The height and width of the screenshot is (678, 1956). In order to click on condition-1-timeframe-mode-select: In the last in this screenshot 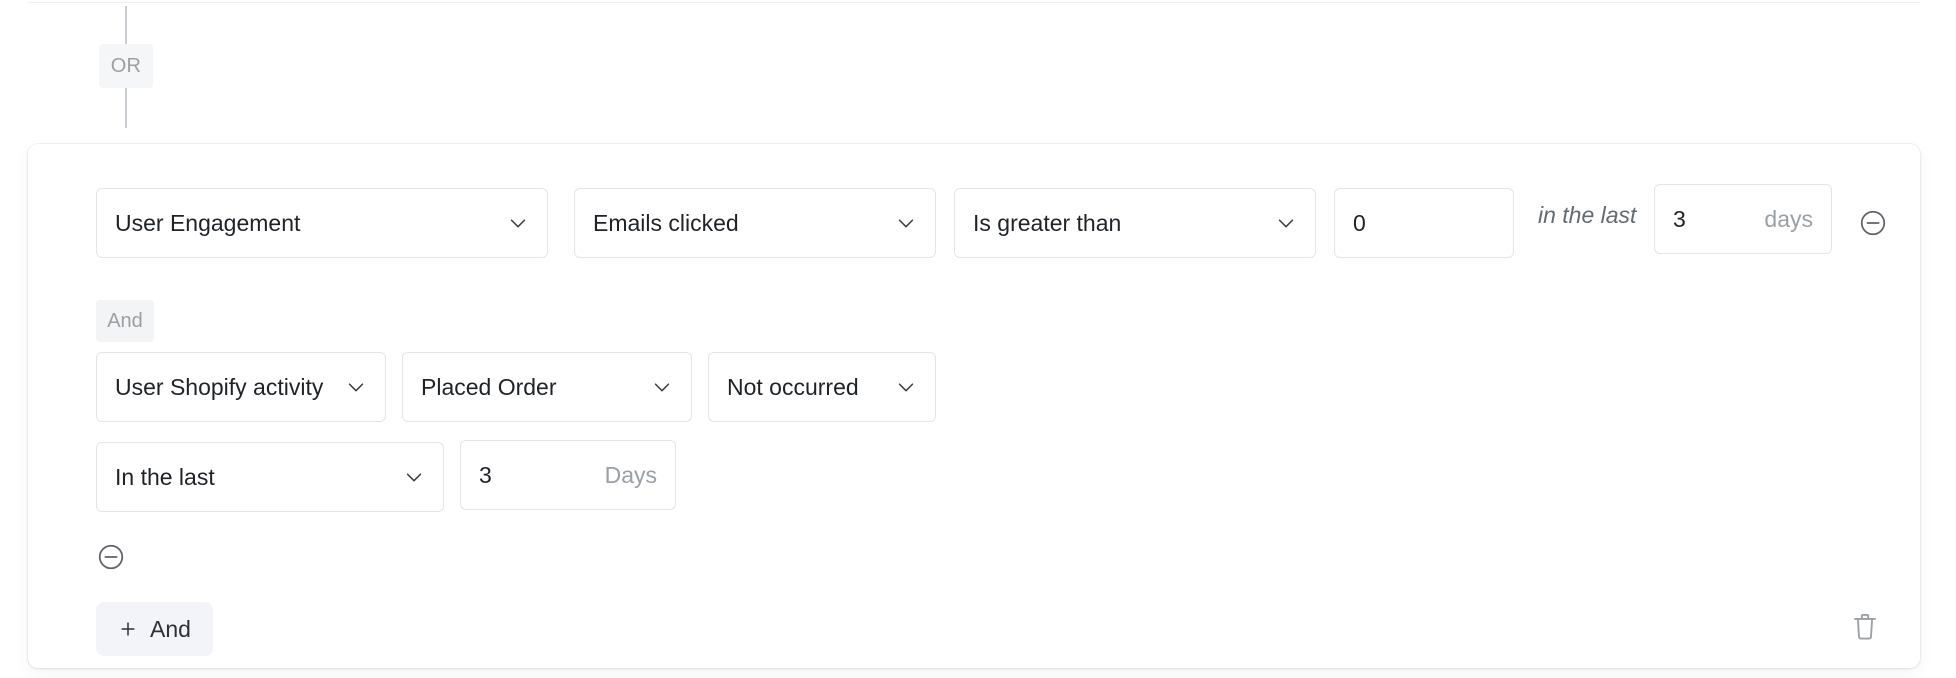, I will do `click(270, 477)`.